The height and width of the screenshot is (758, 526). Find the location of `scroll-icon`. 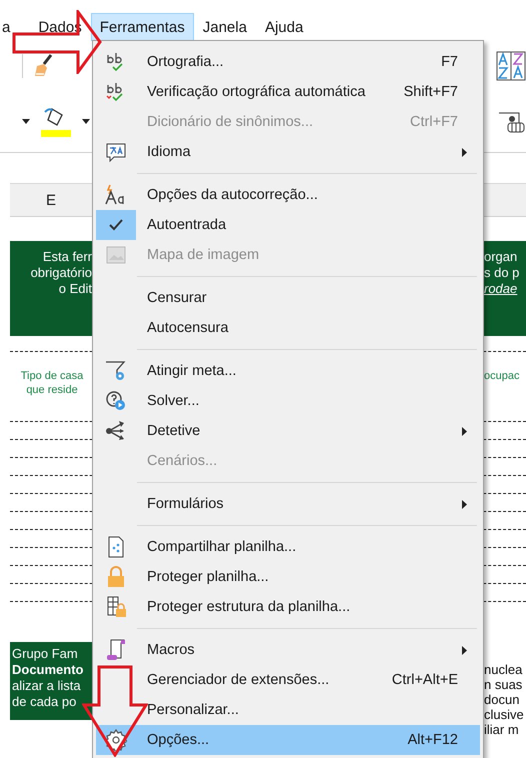

scroll-icon is located at coordinates (116, 650).